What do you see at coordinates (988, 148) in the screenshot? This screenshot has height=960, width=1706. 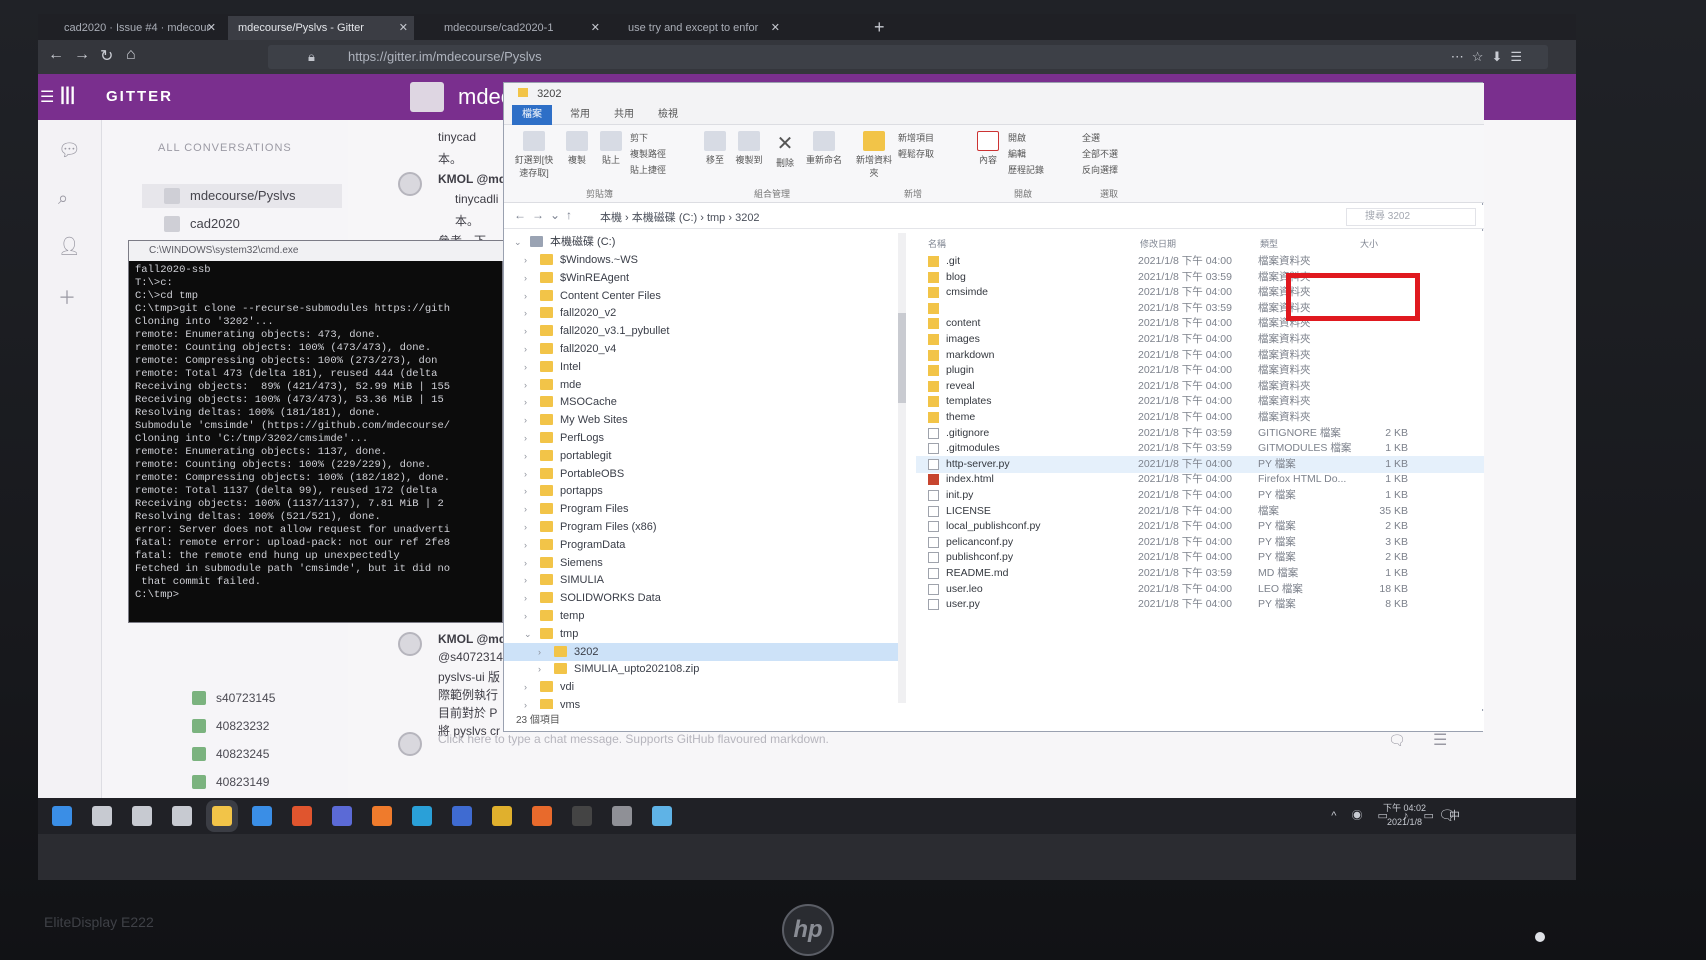 I see `properties-button: 內容` at bounding box center [988, 148].